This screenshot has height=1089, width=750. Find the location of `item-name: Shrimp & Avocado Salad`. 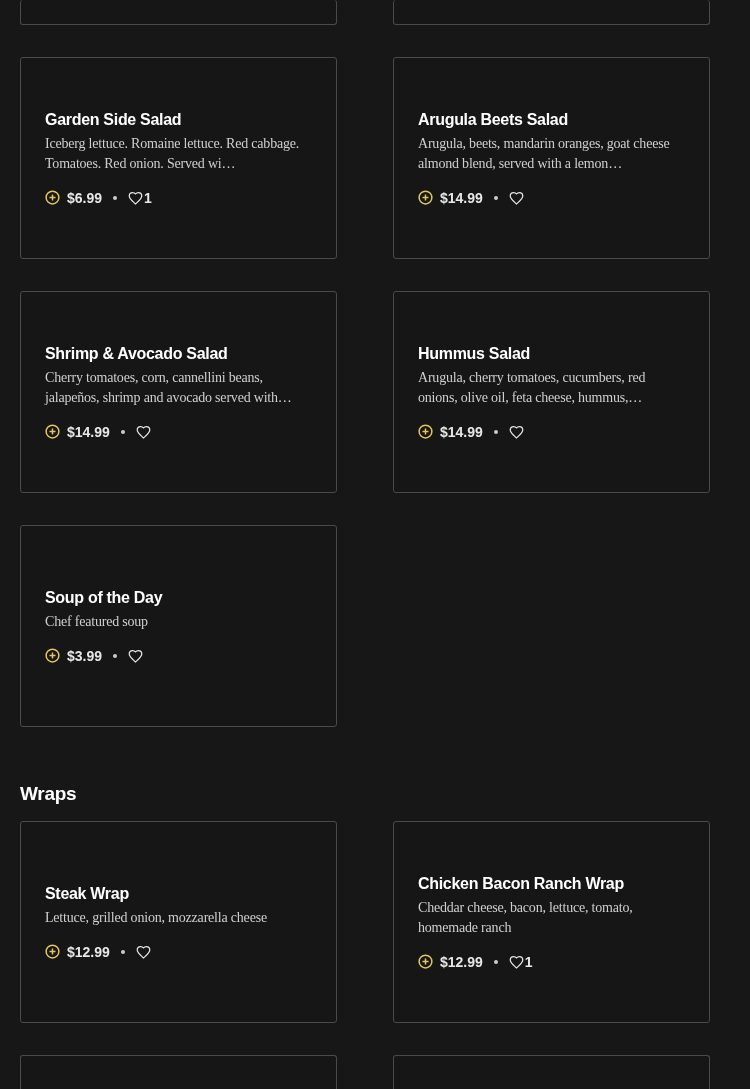

item-name: Shrimp & Avocado Salad is located at coordinates (137, 353).